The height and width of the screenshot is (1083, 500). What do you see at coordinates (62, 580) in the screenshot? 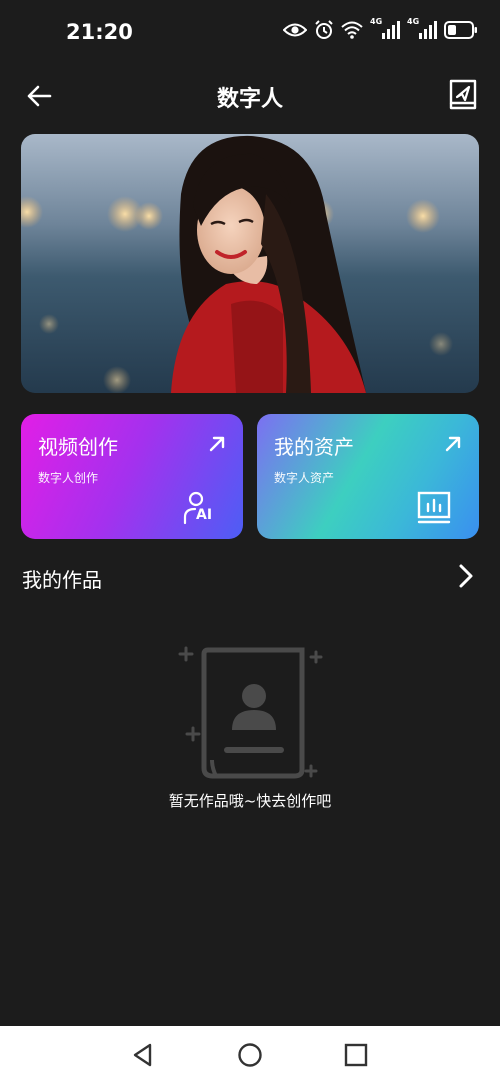
I see `my-works-title: 我的作品` at bounding box center [62, 580].